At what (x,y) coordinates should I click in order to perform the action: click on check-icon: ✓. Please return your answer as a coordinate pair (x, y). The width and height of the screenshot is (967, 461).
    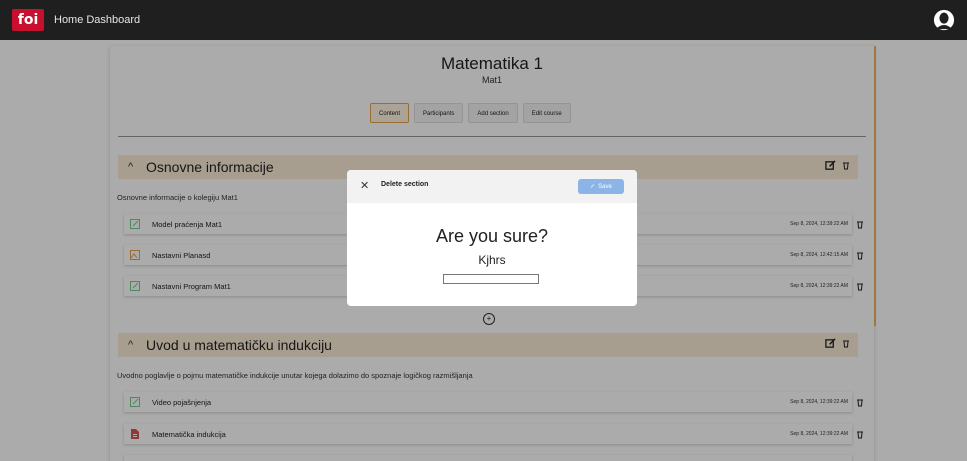
    Looking at the image, I should click on (593, 187).